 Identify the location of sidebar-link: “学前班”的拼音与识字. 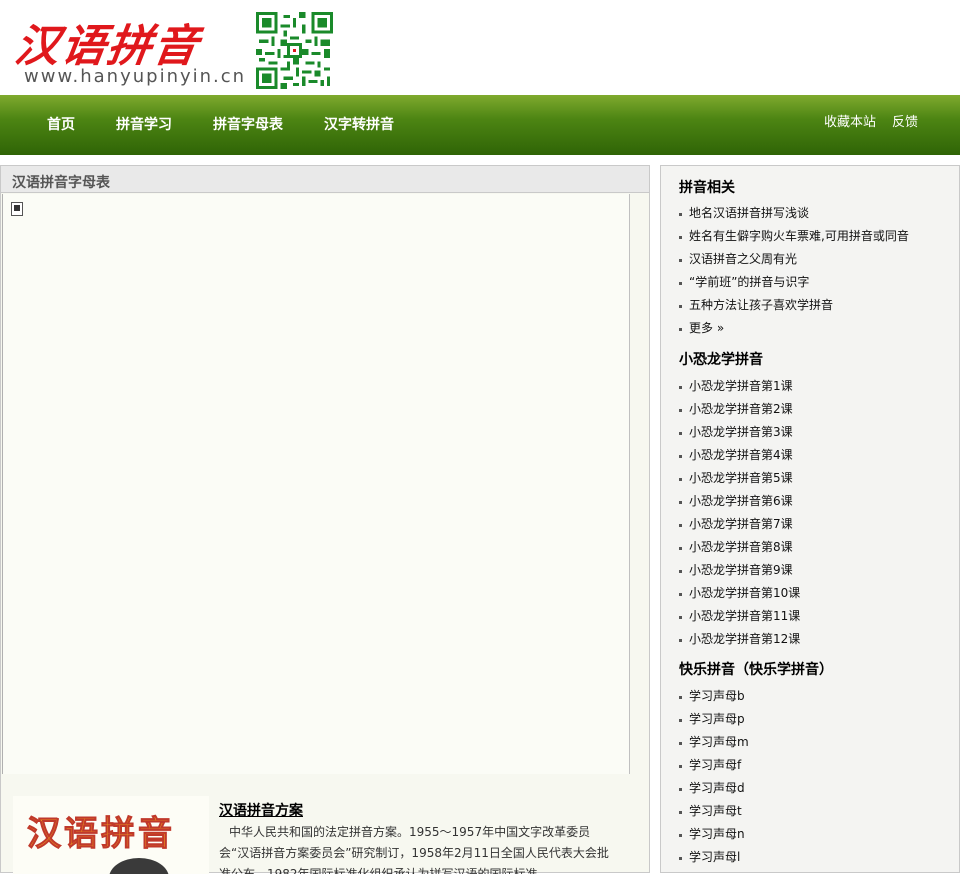
(794, 282).